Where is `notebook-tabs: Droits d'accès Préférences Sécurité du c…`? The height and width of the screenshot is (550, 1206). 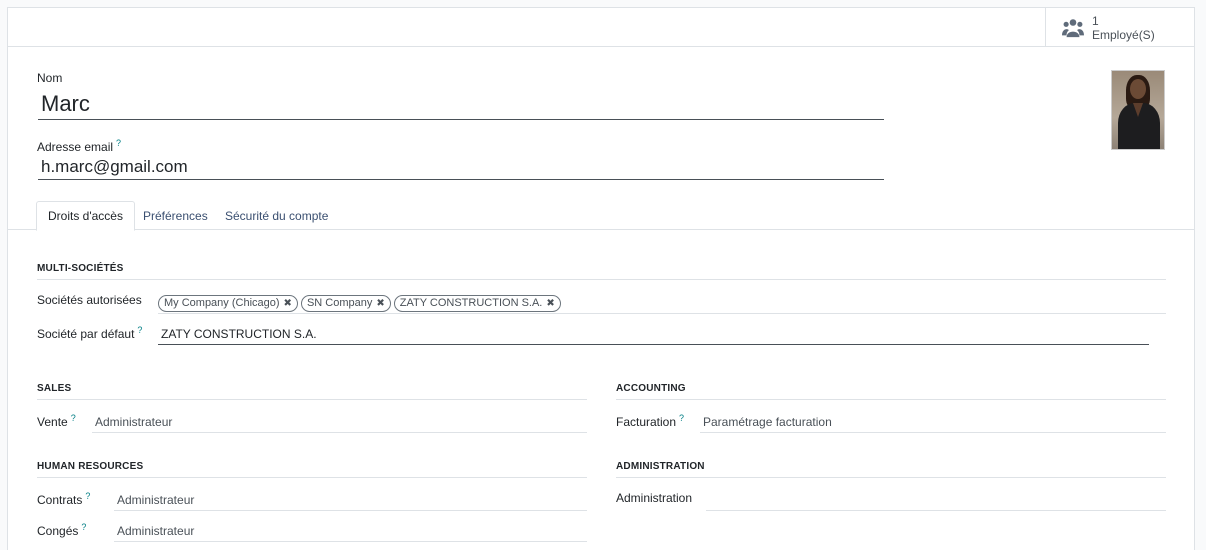
notebook-tabs: Droits d'accès Préférences Sécurité du c… is located at coordinates (601, 216).